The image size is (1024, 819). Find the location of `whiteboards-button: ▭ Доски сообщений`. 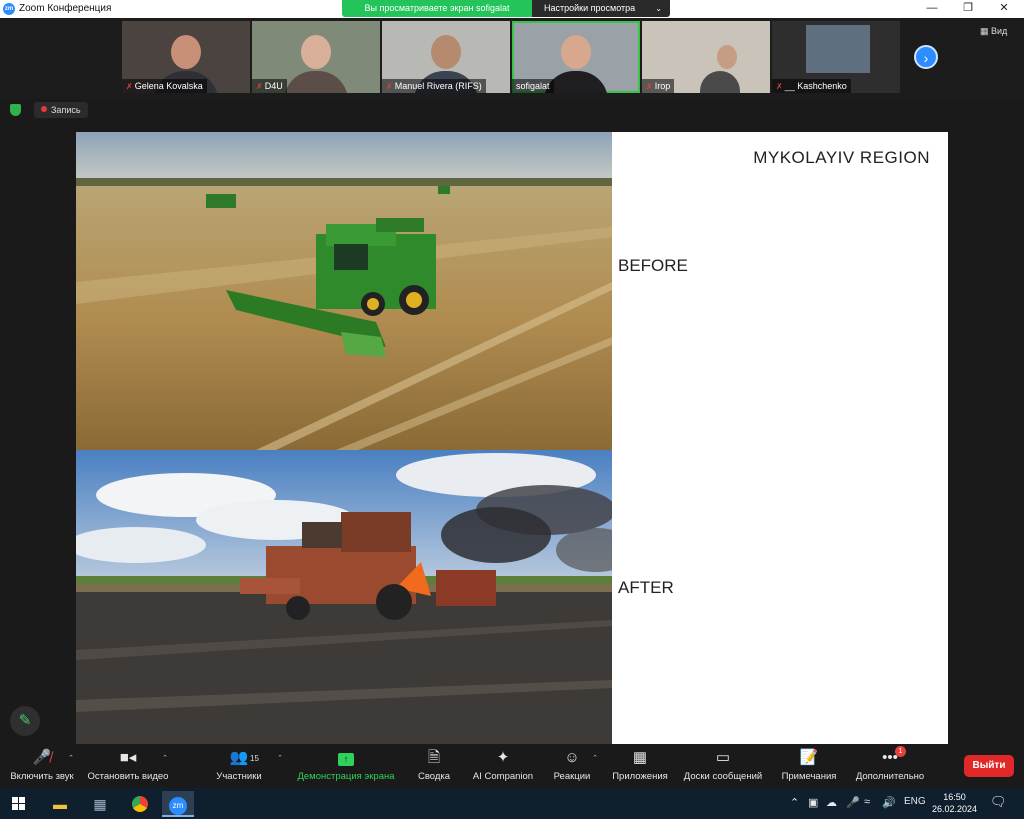

whiteboards-button: ▭ Доски сообщений is located at coordinates (723, 765).